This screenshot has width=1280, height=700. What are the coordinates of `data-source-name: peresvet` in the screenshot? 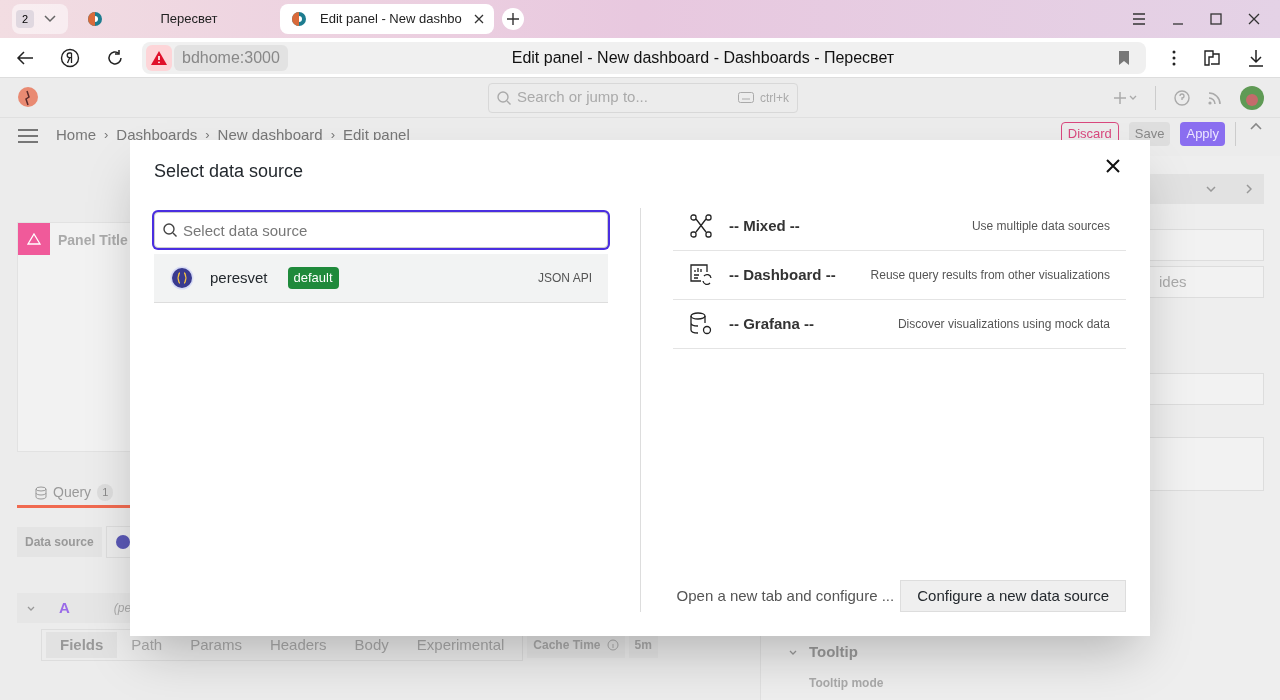 It's located at (239, 277).